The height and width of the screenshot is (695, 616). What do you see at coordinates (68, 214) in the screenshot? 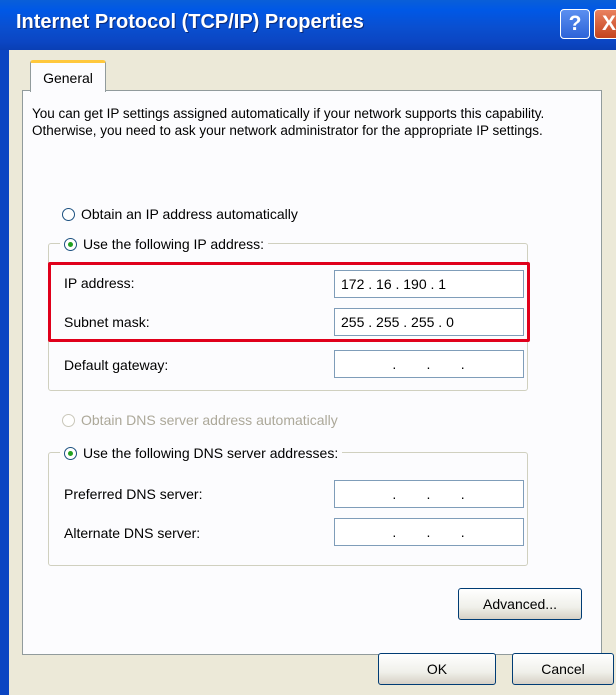
I see `radio-unchecked-icon` at bounding box center [68, 214].